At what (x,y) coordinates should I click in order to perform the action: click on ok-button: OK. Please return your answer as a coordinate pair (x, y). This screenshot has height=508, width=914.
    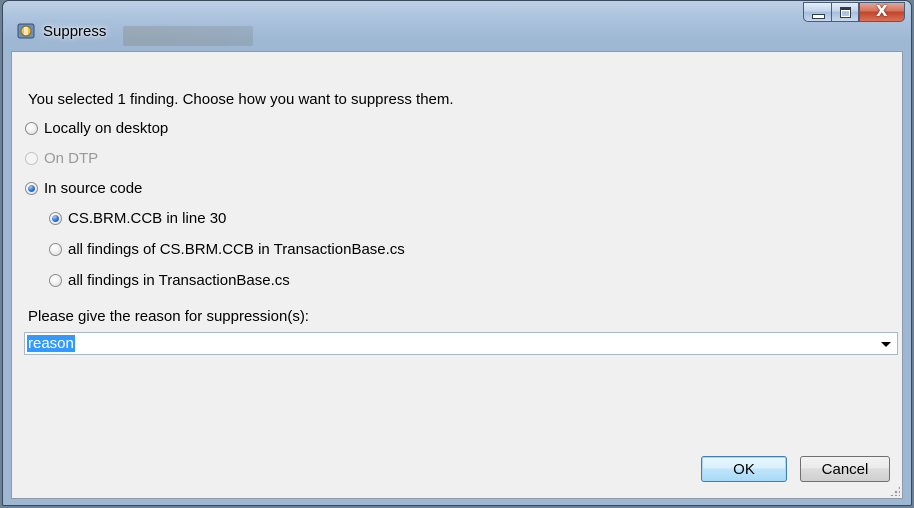
    Looking at the image, I should click on (744, 469).